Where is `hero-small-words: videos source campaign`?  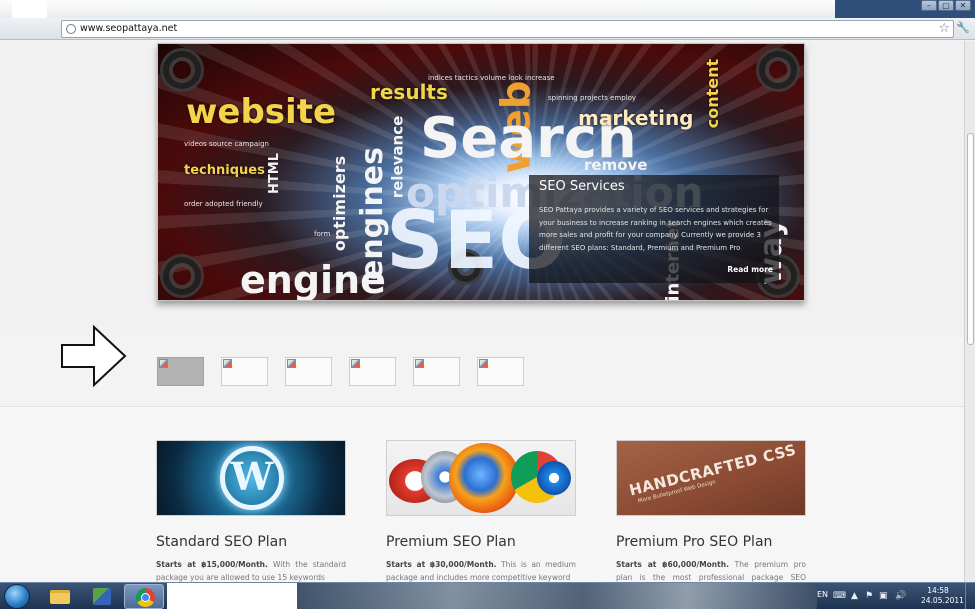 hero-small-words: videos source campaign is located at coordinates (226, 144).